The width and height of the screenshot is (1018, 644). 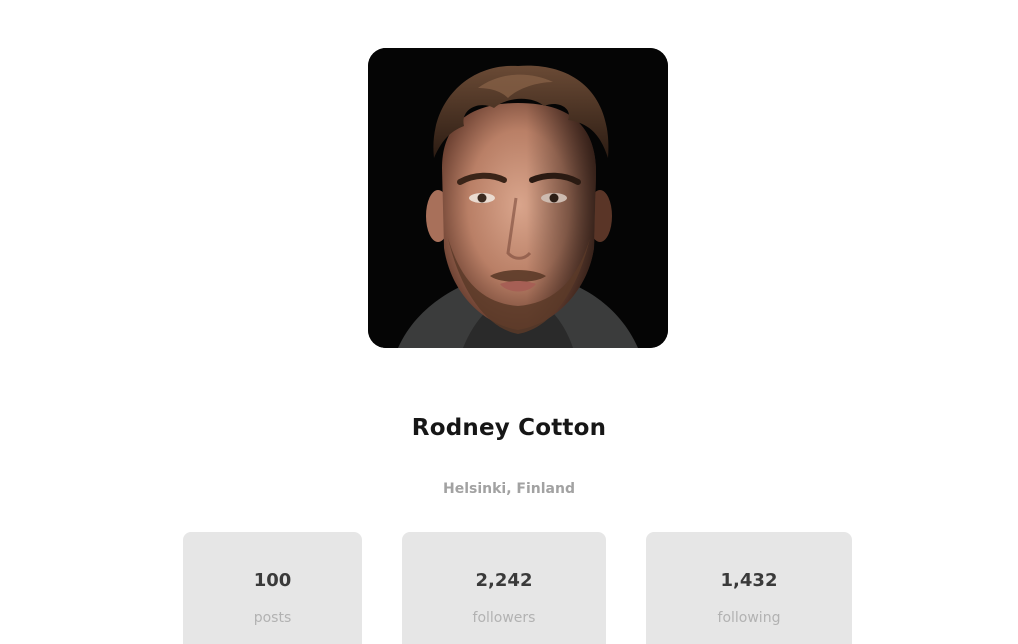 I want to click on avatar-portrait-image, so click(x=518, y=198).